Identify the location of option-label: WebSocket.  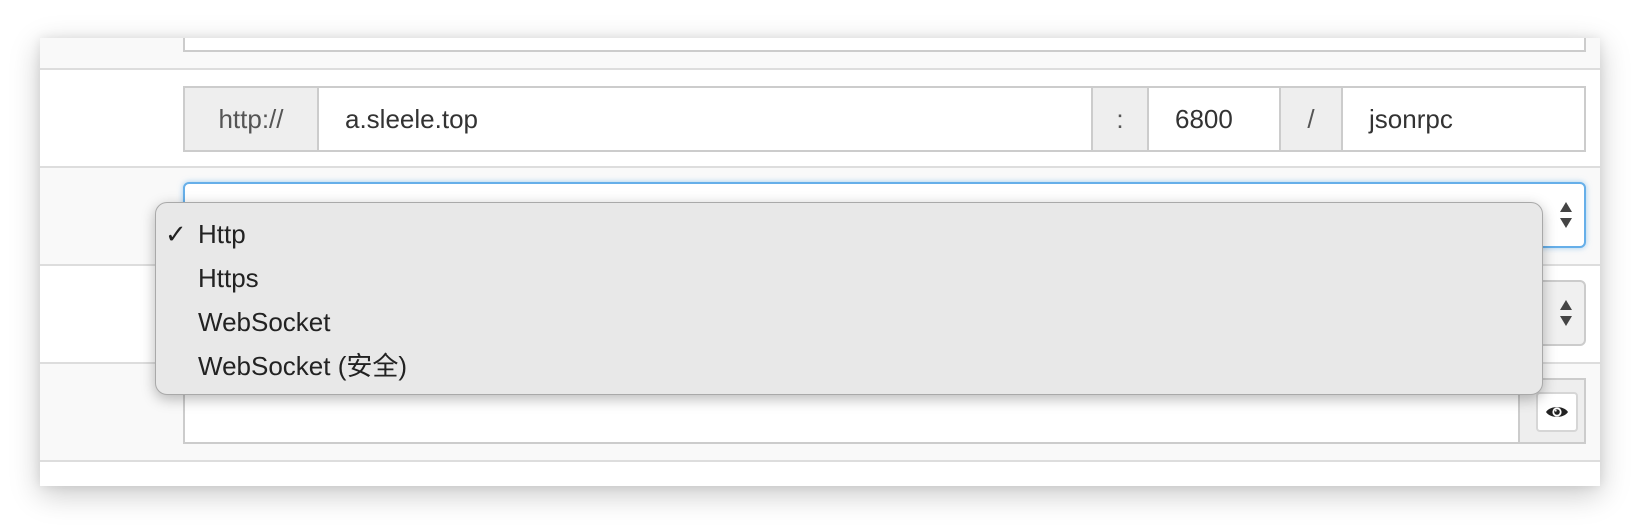
(264, 322).